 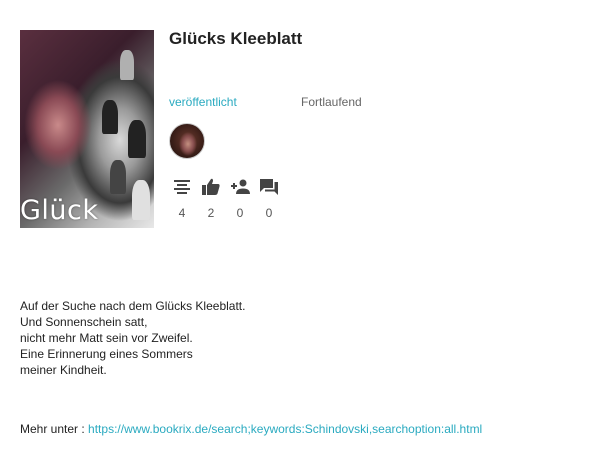 What do you see at coordinates (133, 306) in the screenshot?
I see `description-line: Auf der Suche nach dem Glücks Kleeblatt.` at bounding box center [133, 306].